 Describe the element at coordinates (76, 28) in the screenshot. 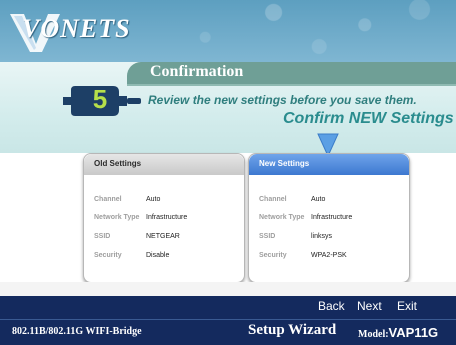

I see `logo-text: VONETS` at that location.